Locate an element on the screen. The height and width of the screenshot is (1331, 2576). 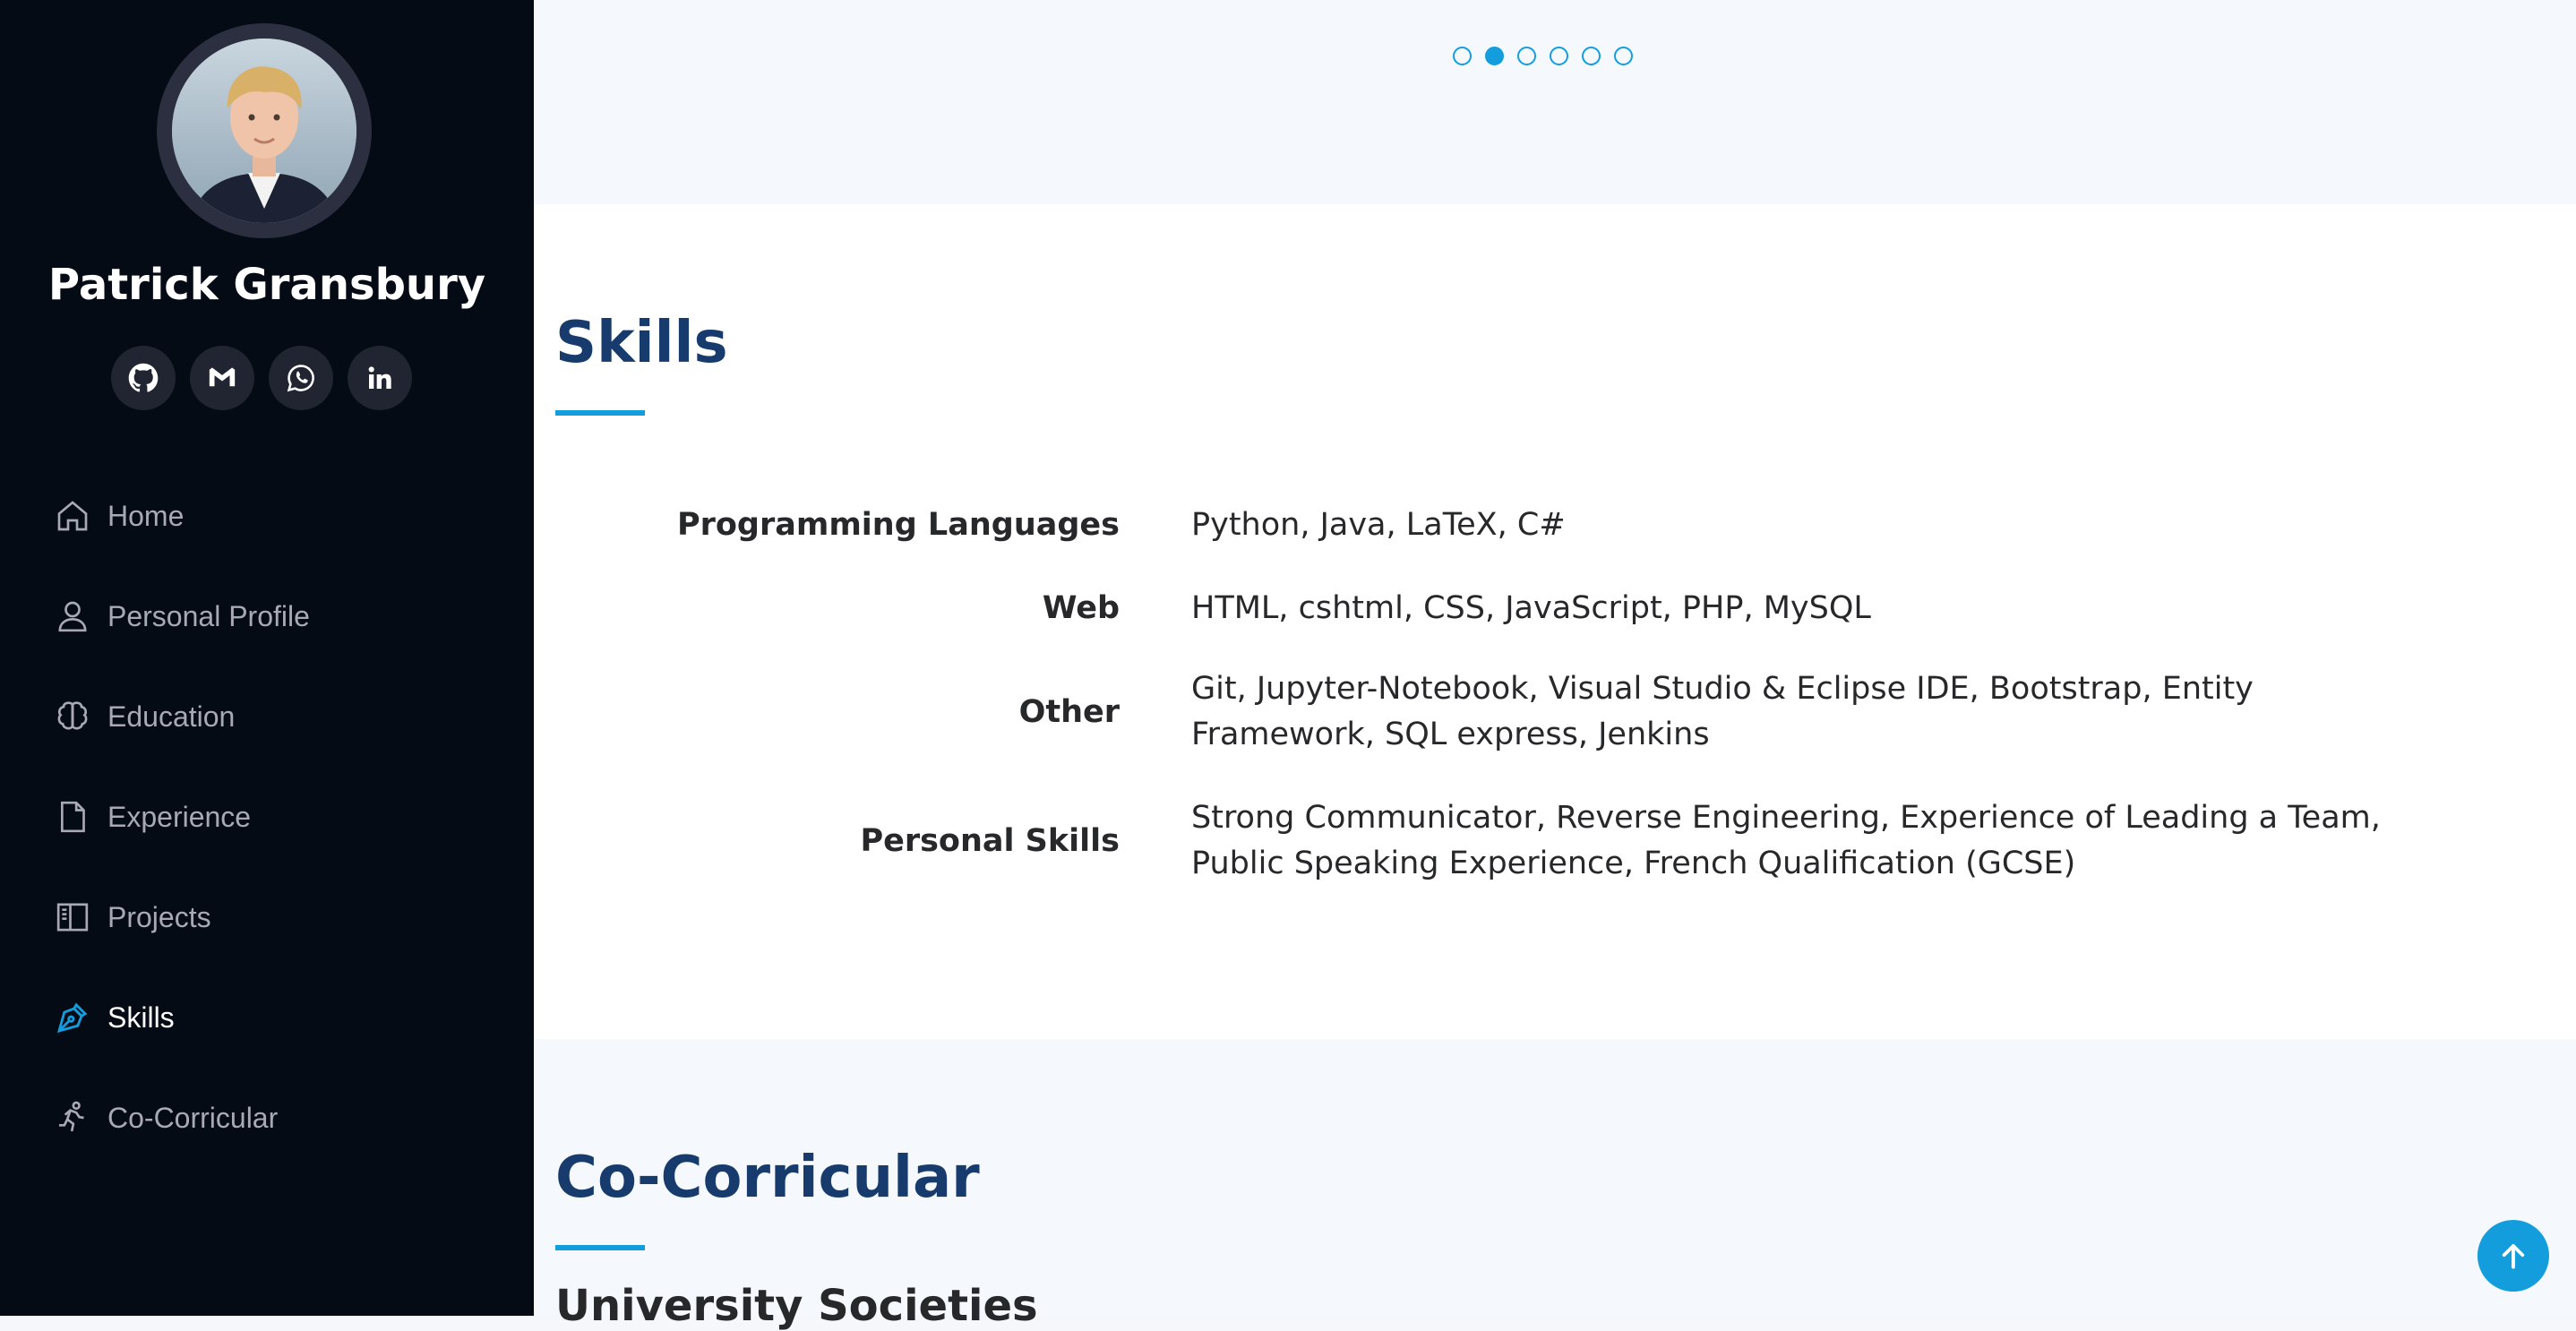
skill-category: Web is located at coordinates (1081, 608).